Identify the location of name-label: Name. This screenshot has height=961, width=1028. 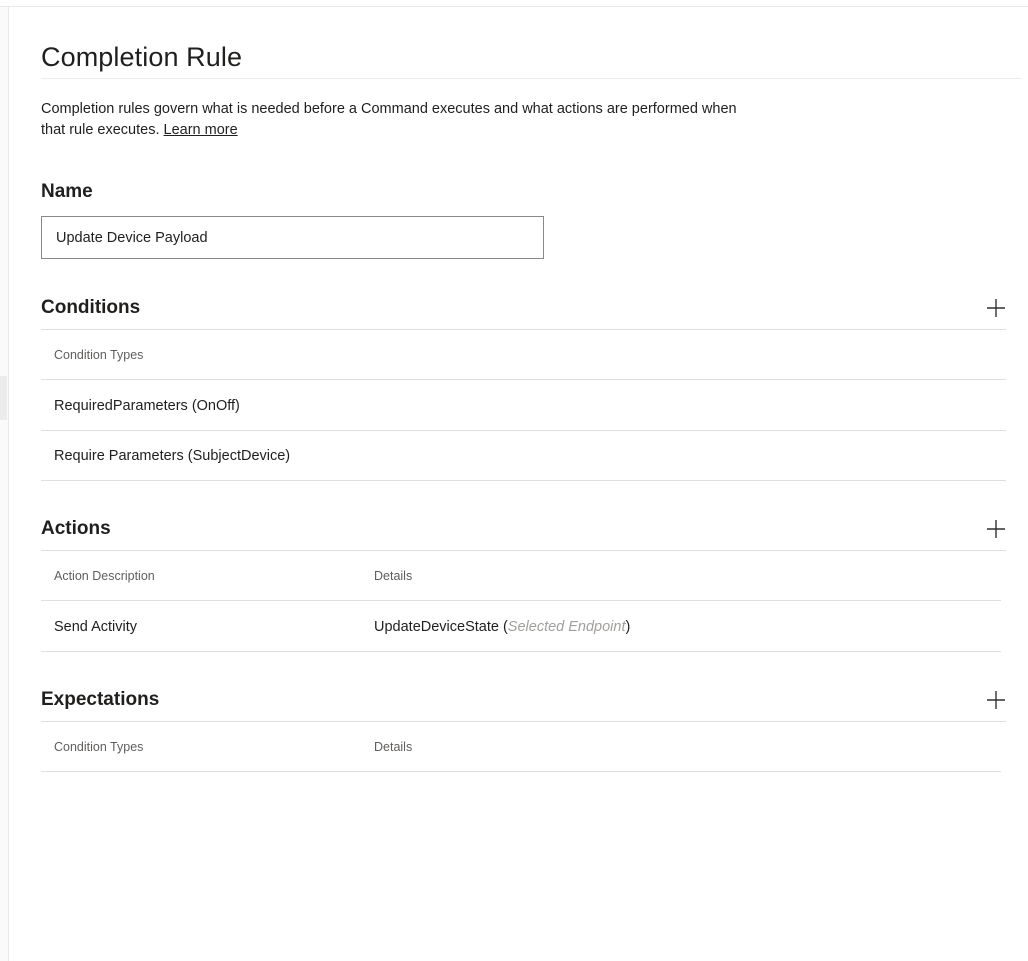
(67, 191).